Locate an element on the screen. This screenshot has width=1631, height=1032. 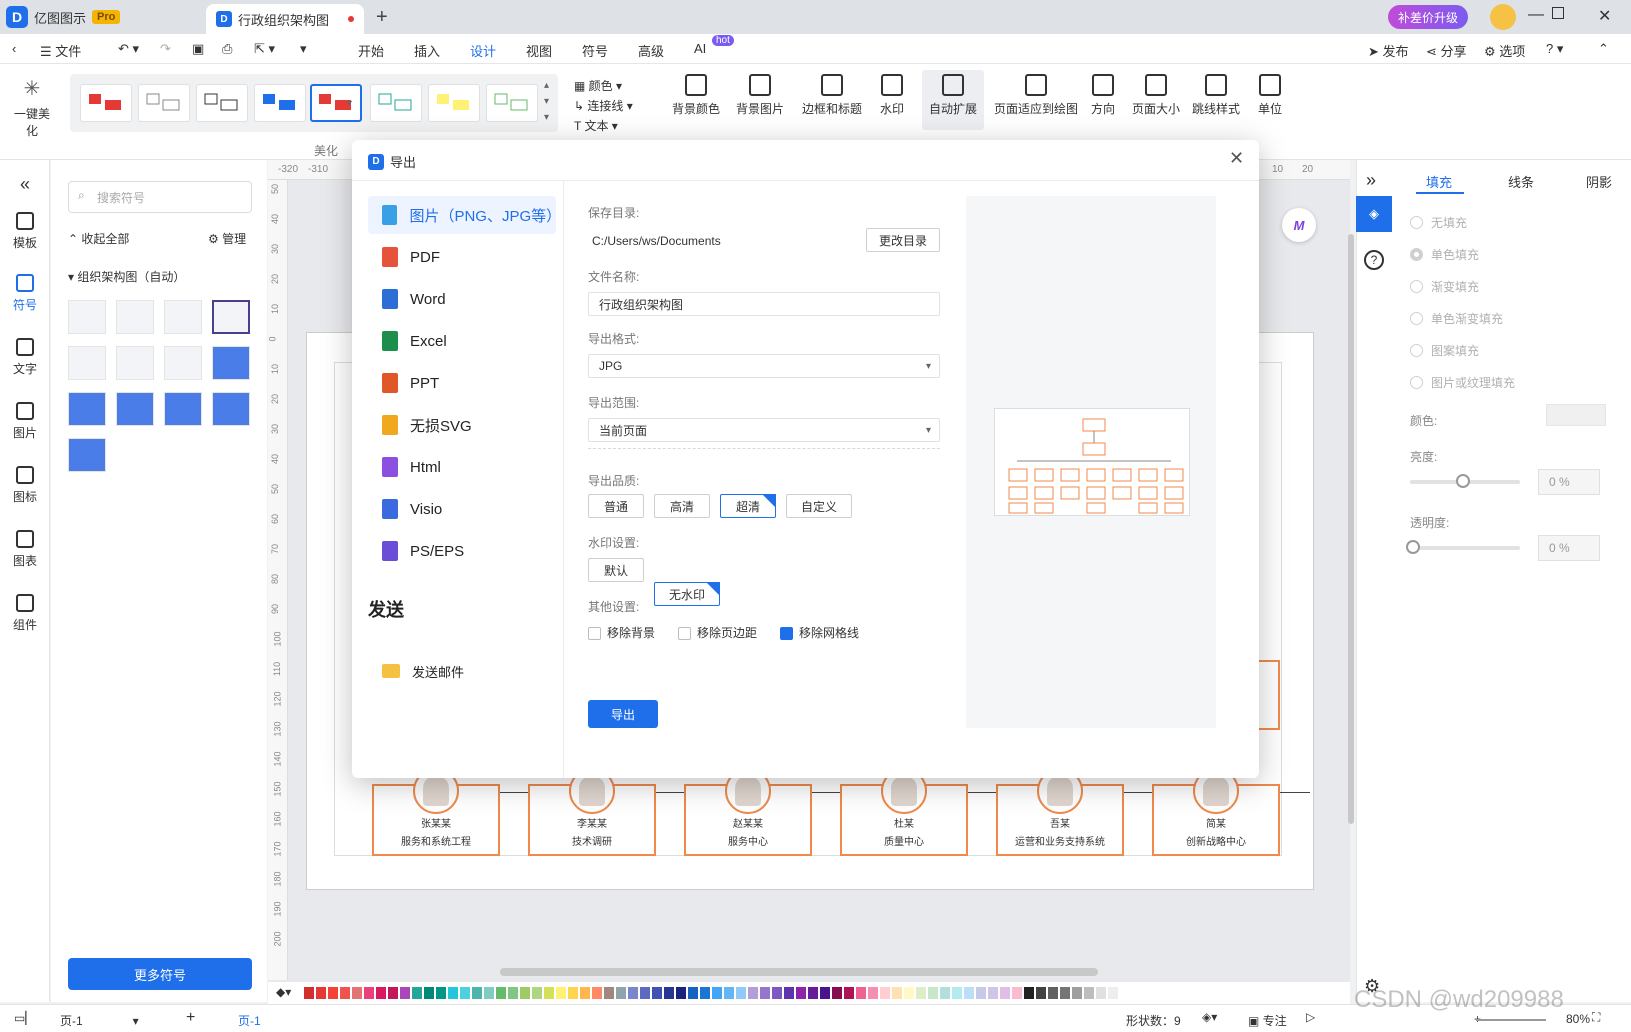
page-select-dropdown: 页-1 ▾ is located at coordinates (99, 1020).